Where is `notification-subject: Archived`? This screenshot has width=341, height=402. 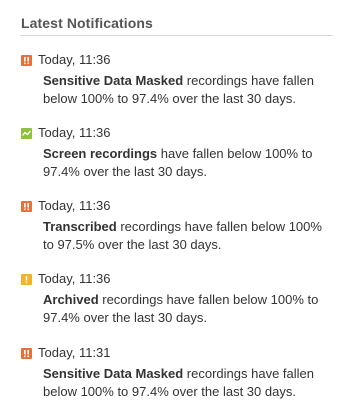 notification-subject: Archived is located at coordinates (71, 299).